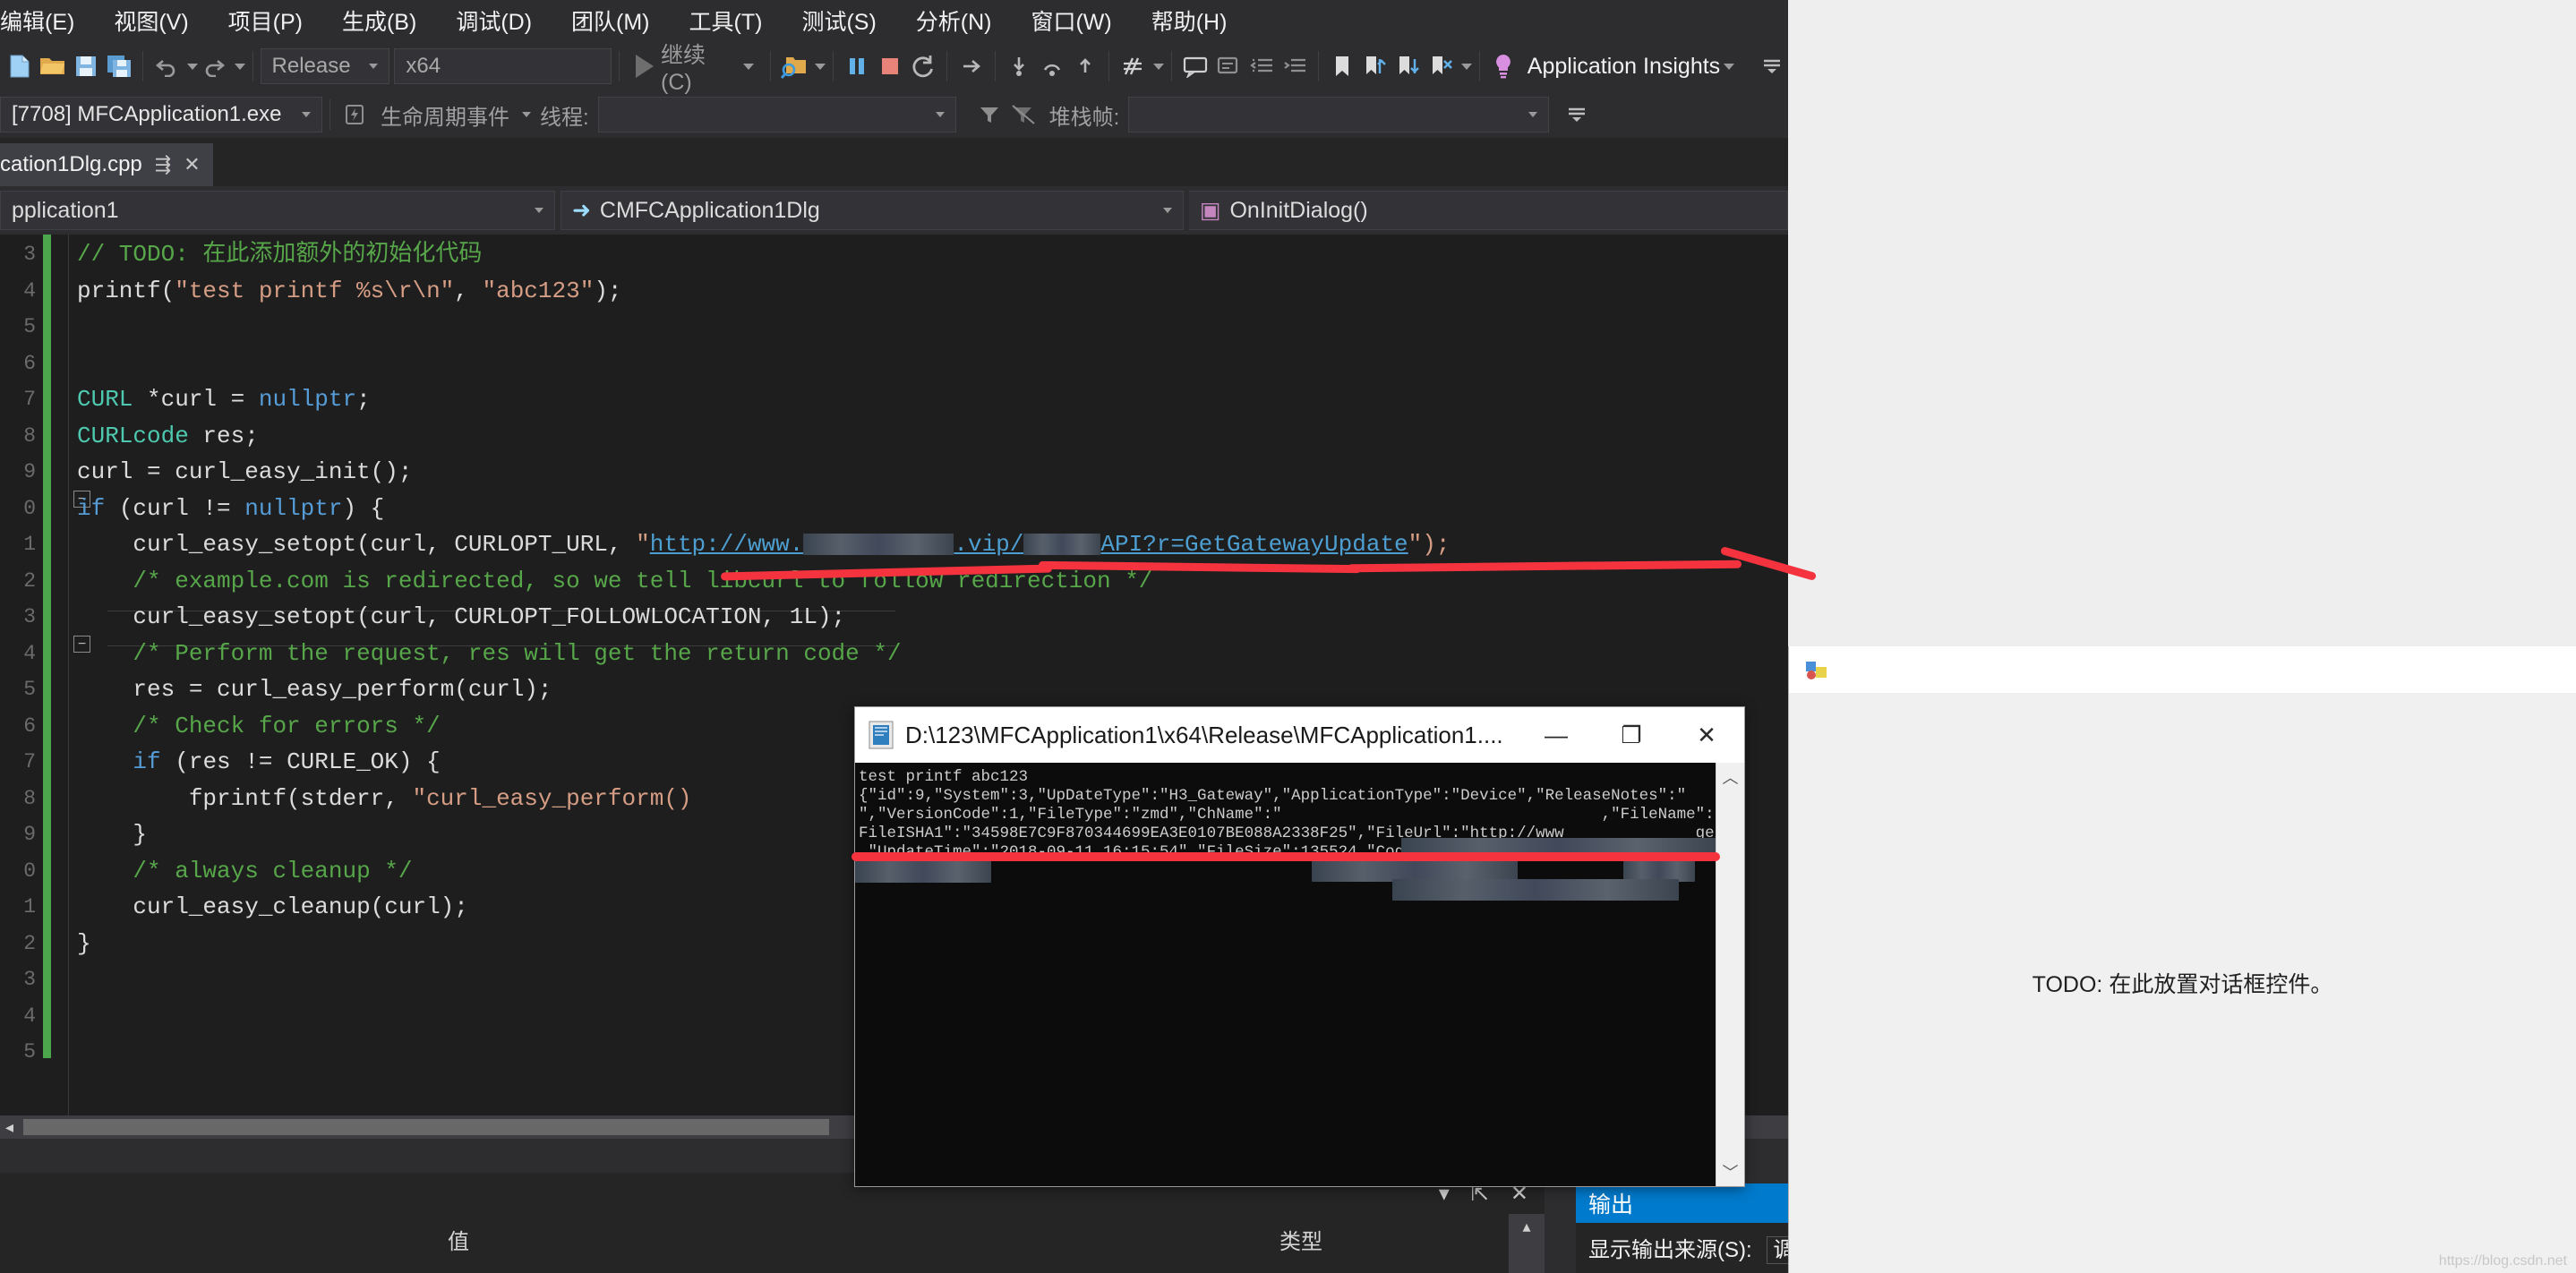  I want to click on menu-item-tools: 工具(T), so click(726, 20).